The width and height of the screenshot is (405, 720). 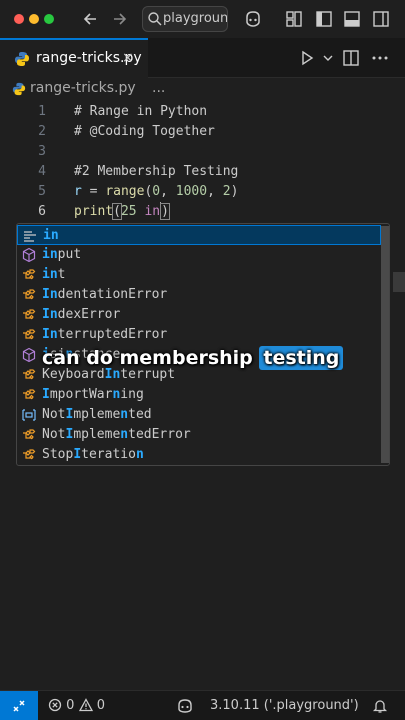 I want to click on search-text: playground, so click(x=195, y=18).